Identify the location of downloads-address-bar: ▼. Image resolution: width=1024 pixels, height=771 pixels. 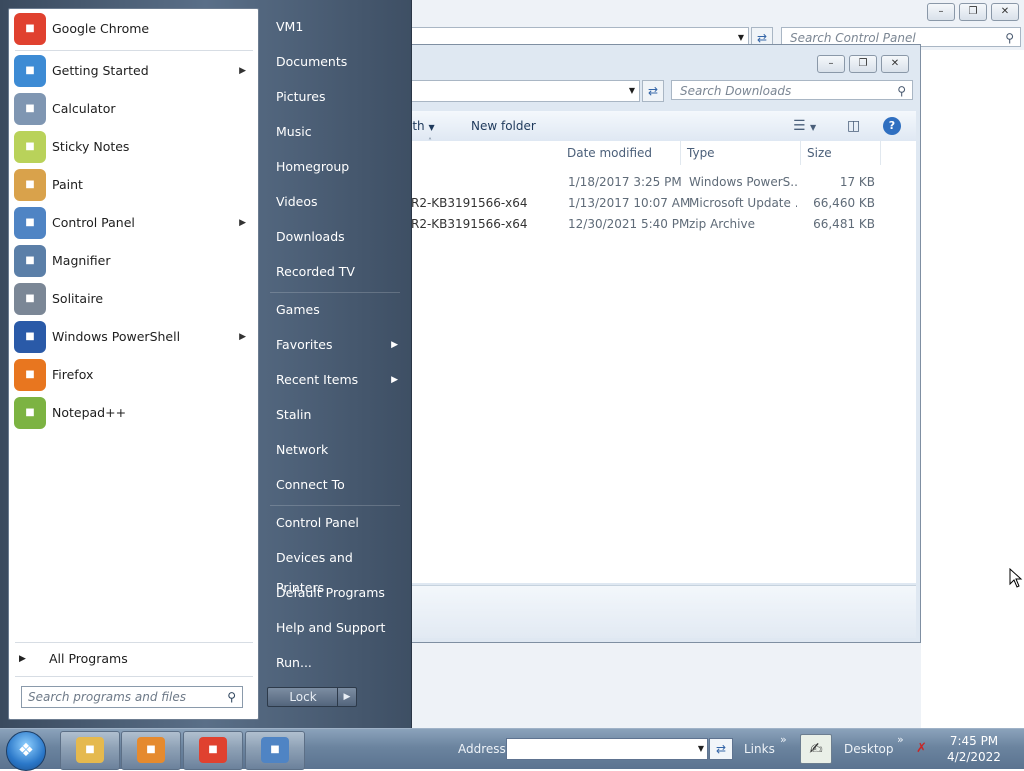
(521, 91).